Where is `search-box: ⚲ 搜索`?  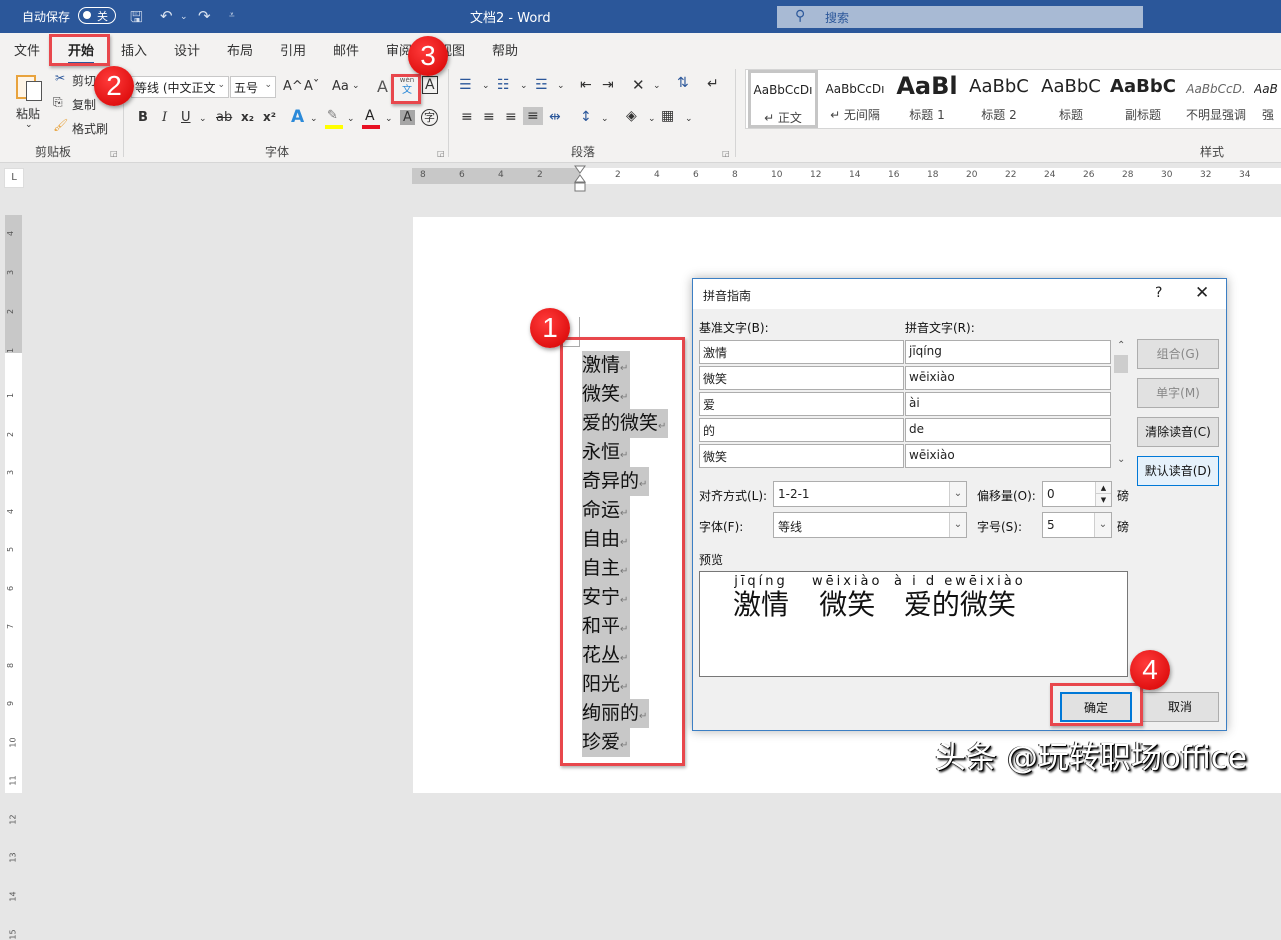
search-box: ⚲ 搜索 is located at coordinates (960, 17).